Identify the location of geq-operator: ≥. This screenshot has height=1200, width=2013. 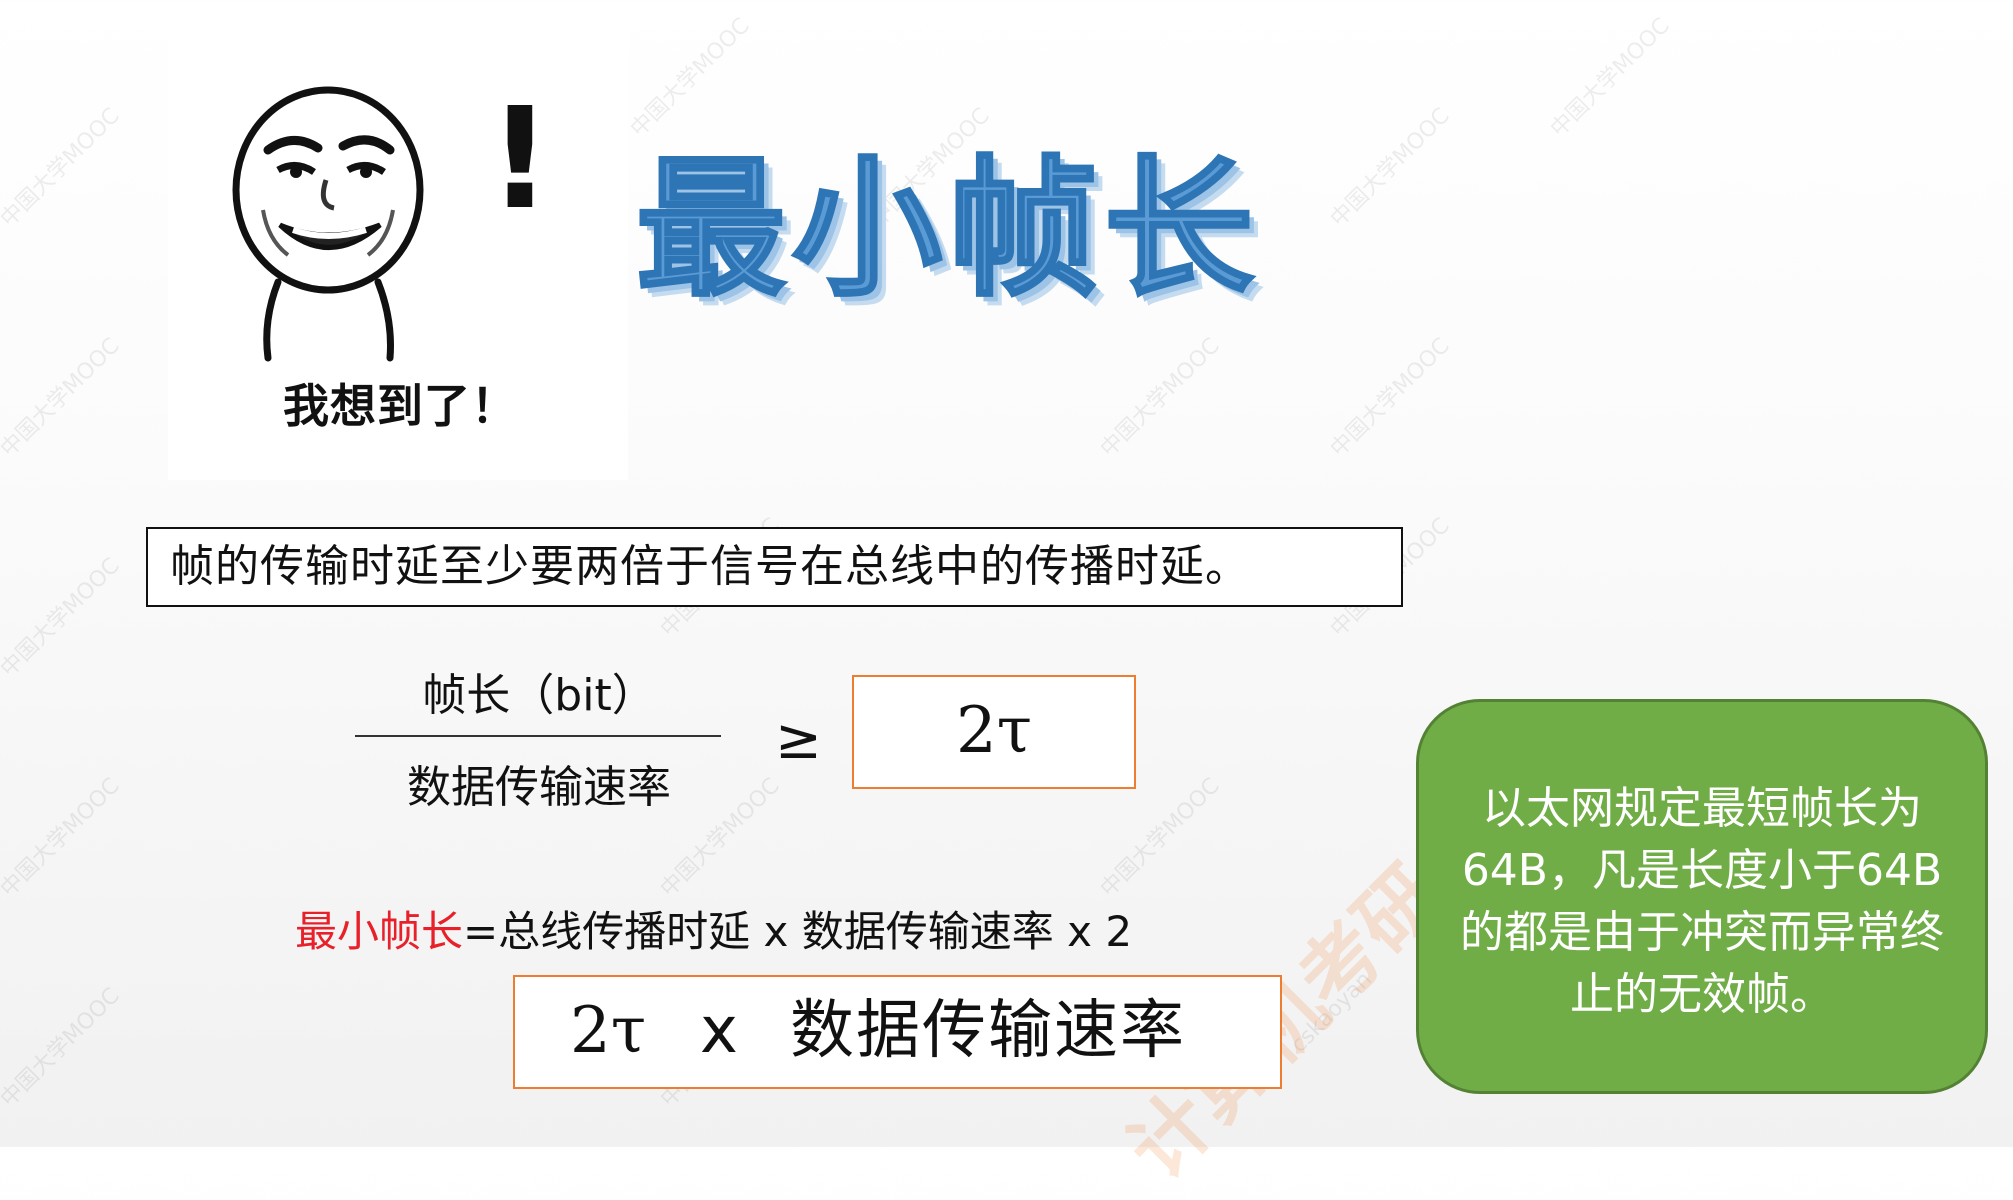
(798, 739).